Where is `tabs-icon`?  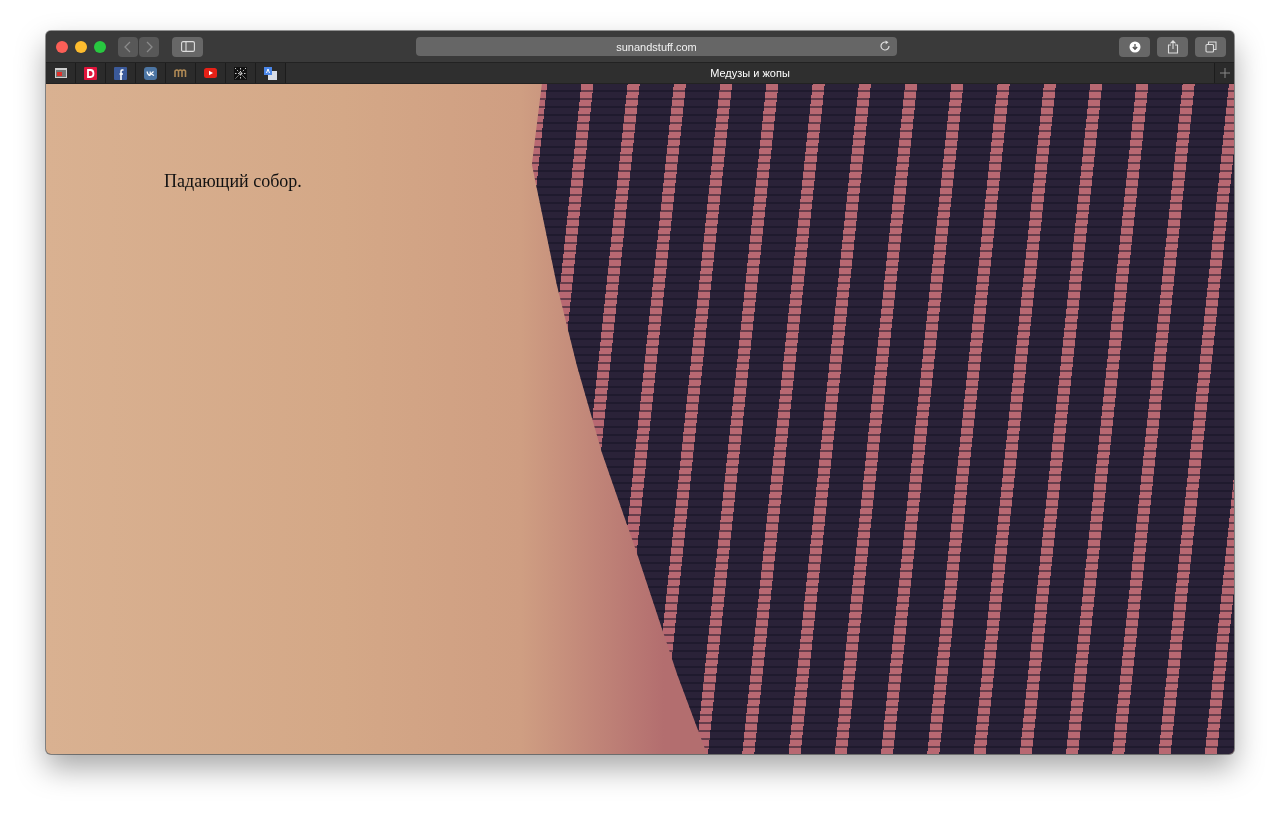
tabs-icon is located at coordinates (1210, 46).